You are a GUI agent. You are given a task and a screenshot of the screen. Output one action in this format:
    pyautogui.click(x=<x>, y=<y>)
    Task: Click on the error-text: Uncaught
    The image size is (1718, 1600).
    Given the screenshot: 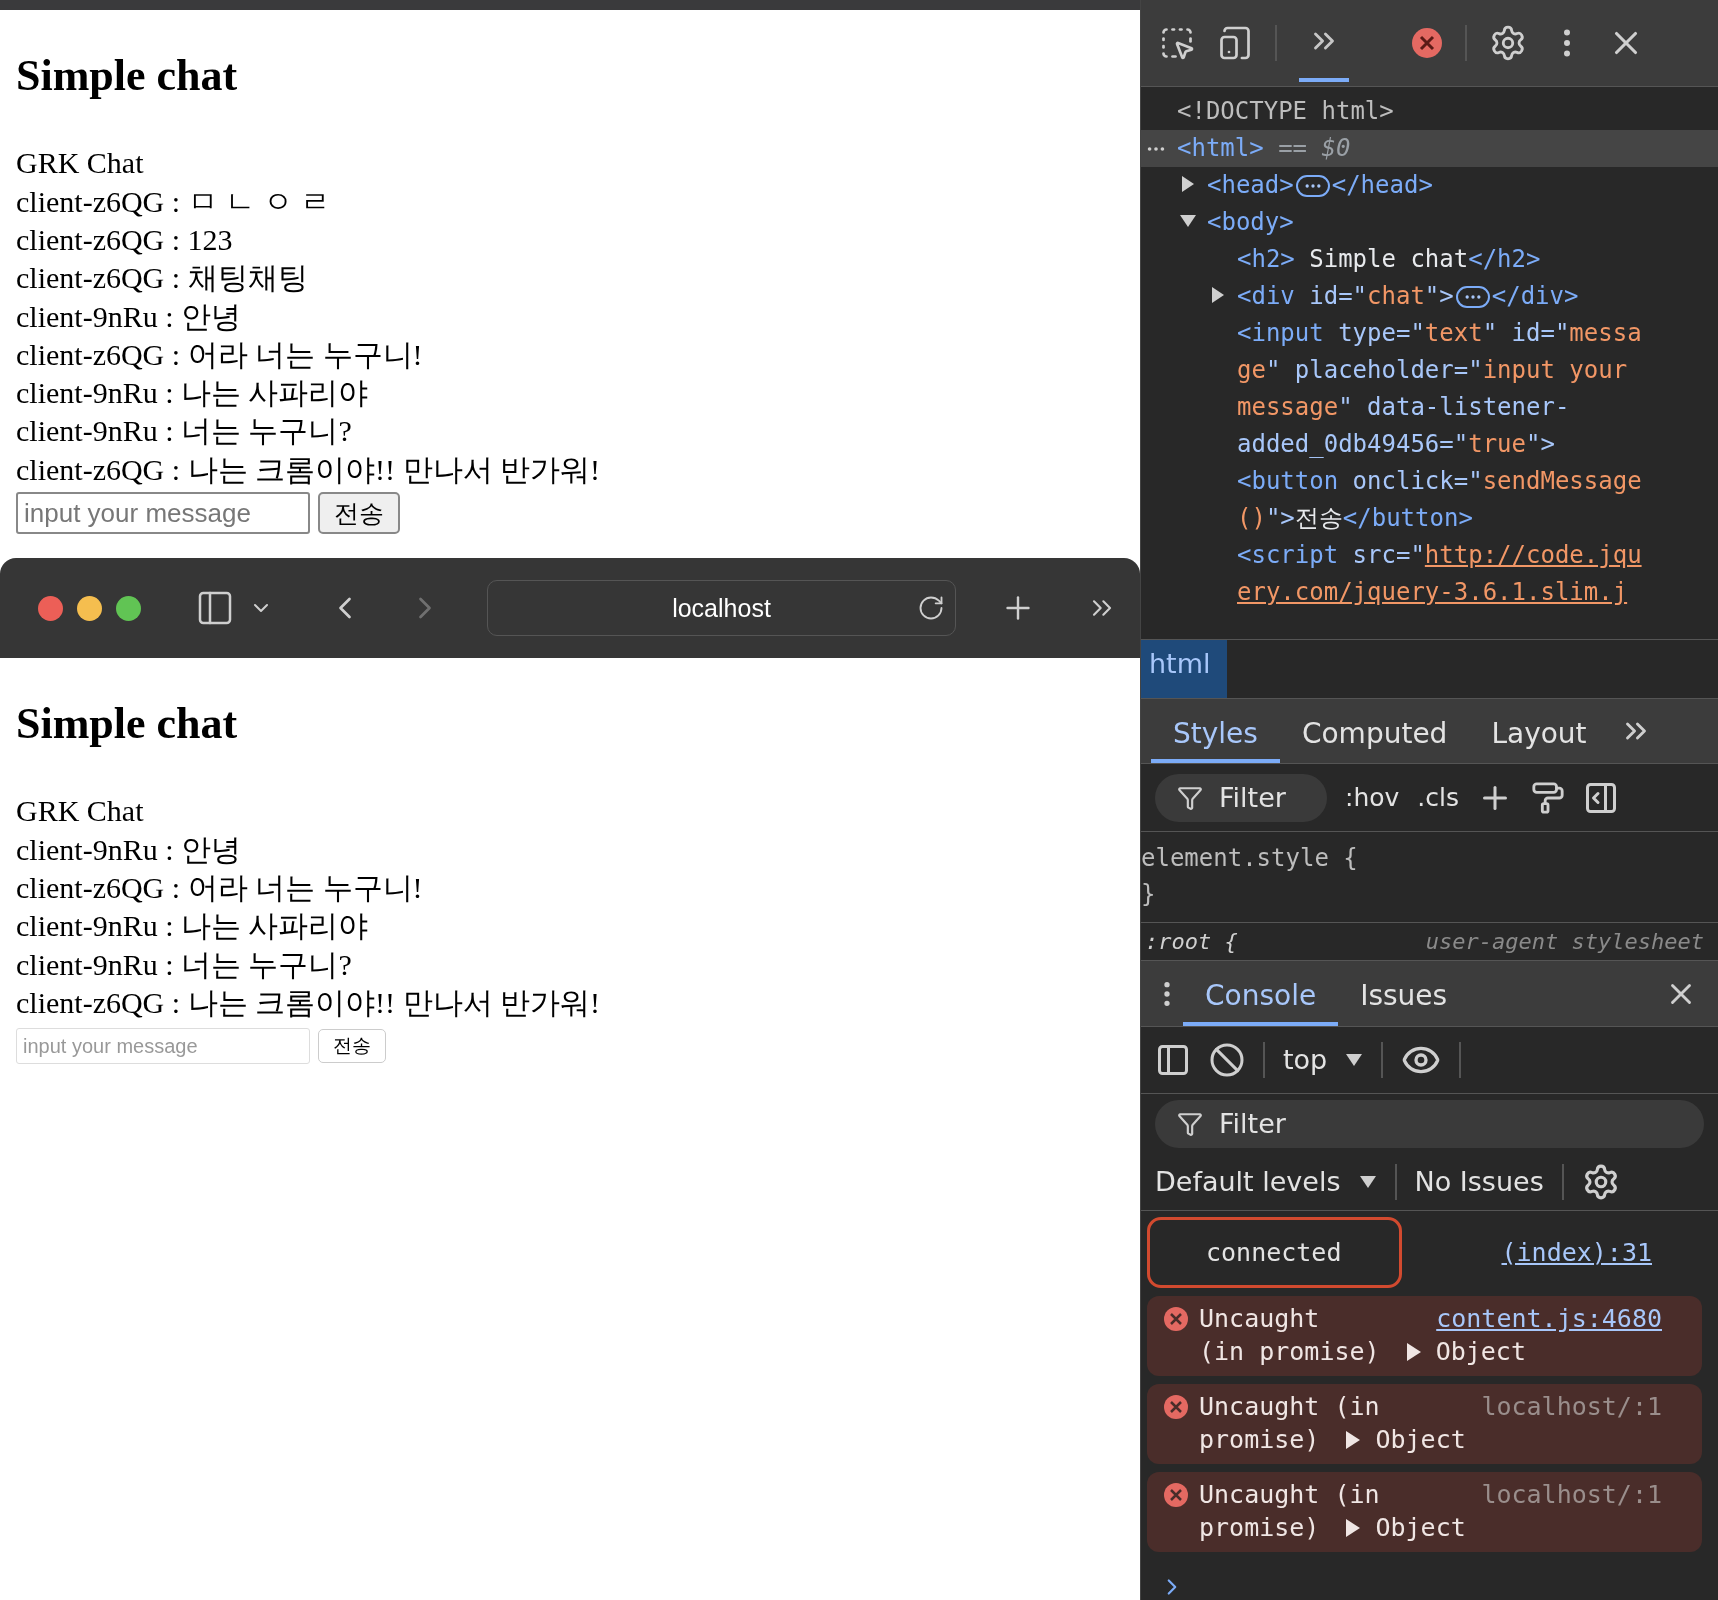 What is the action you would take?
    pyautogui.click(x=1259, y=1319)
    